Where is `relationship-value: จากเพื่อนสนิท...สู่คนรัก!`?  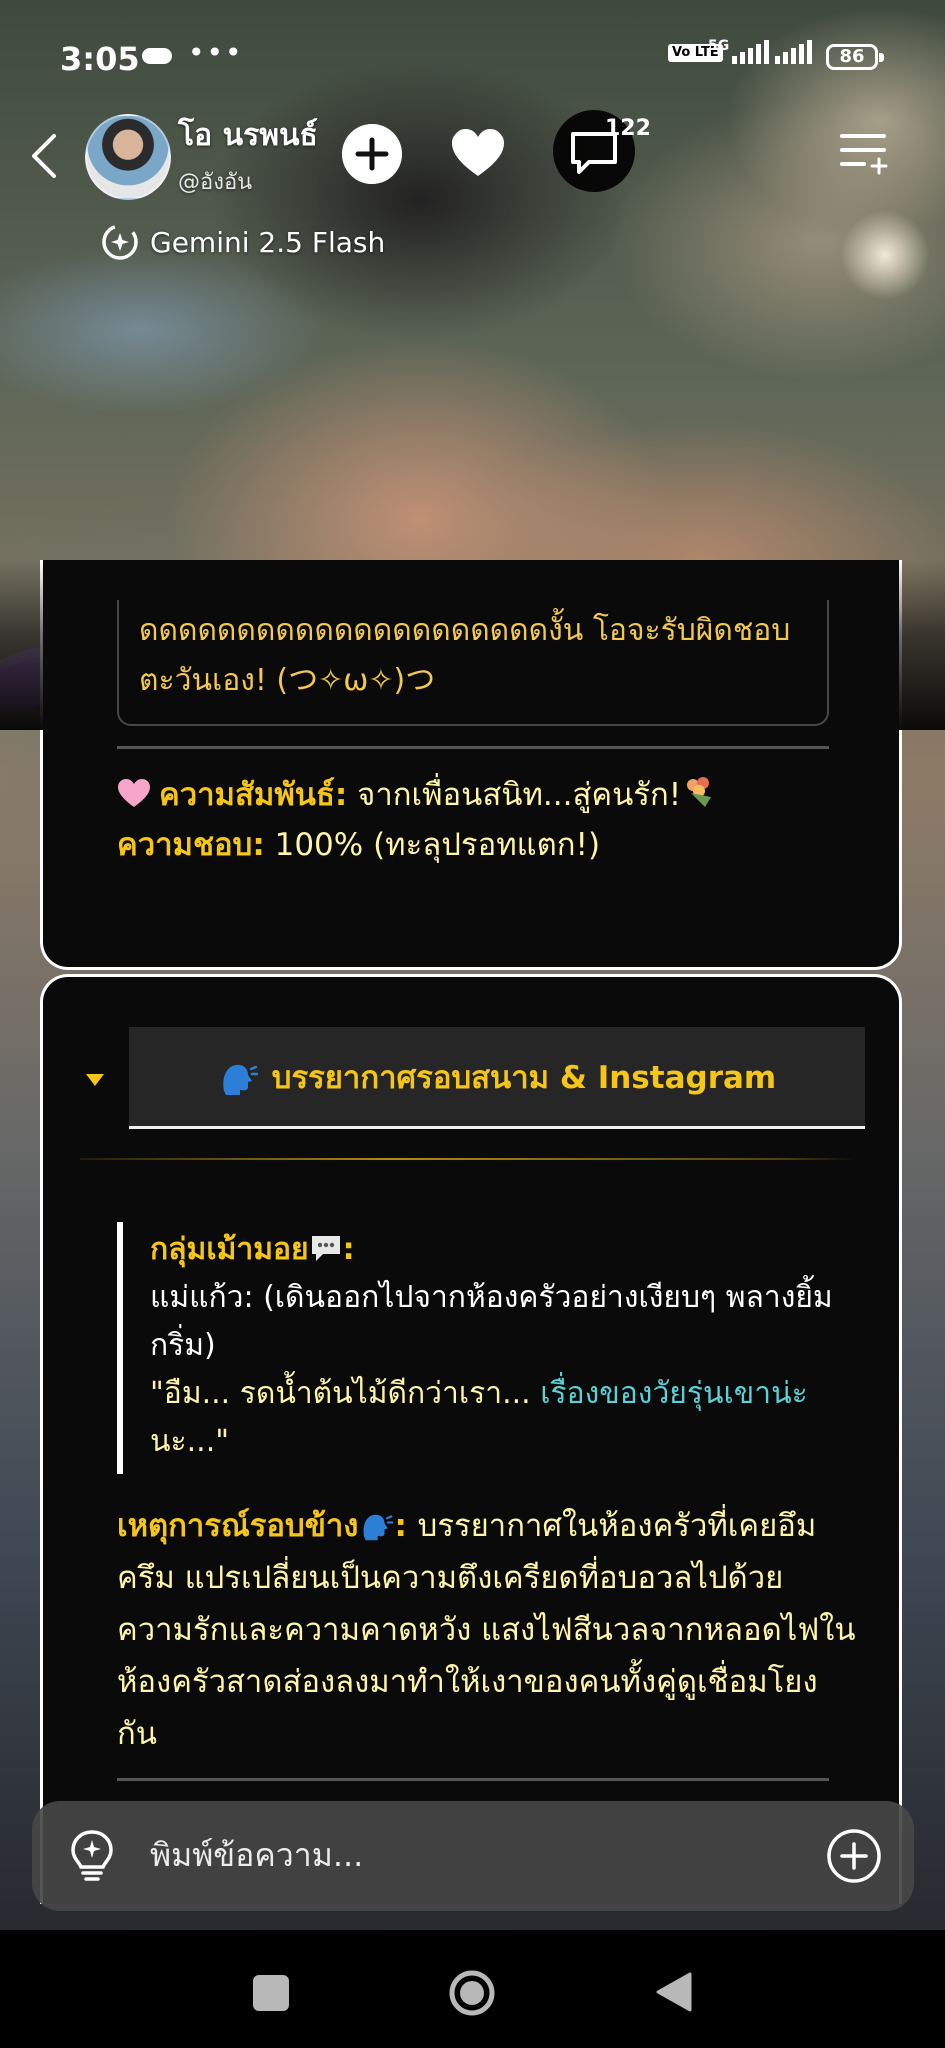 relationship-value: จากเพื่อนสนิท...สู่คนรัก! is located at coordinates (519, 795).